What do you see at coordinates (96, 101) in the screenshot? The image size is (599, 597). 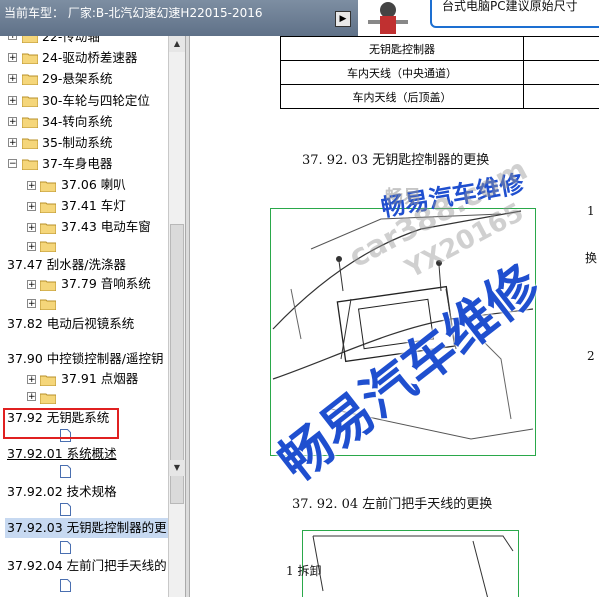 I see `tree-item: 30-车轮与四轮定位` at bounding box center [96, 101].